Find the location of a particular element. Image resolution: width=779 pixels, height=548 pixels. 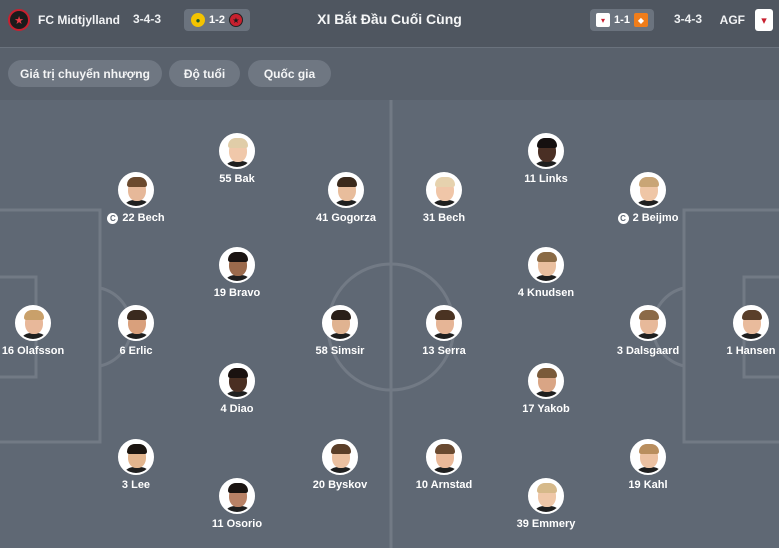

home-formation: 3-4-3 is located at coordinates (147, 19).